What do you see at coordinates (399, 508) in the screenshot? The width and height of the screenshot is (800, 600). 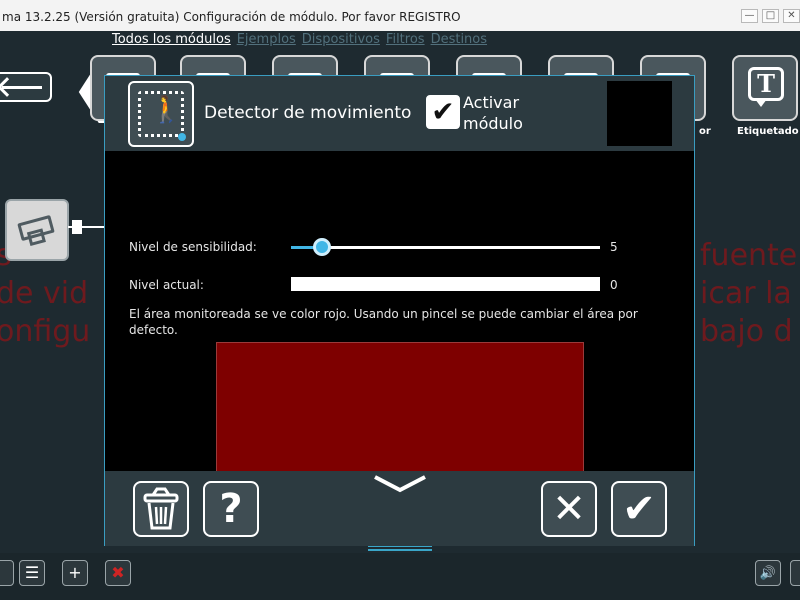 I see `dialog-footer: ? ✕ ✔` at bounding box center [399, 508].